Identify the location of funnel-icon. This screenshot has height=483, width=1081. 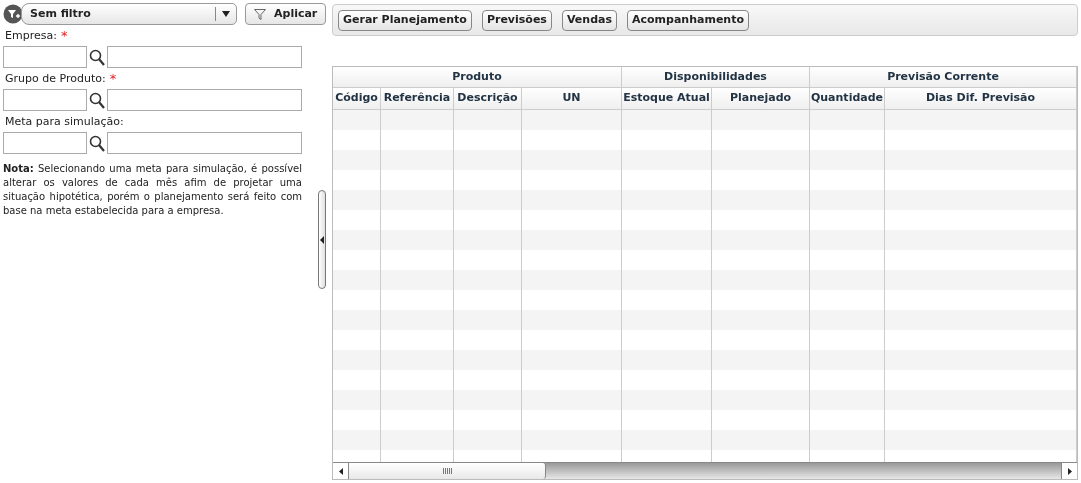
(260, 14).